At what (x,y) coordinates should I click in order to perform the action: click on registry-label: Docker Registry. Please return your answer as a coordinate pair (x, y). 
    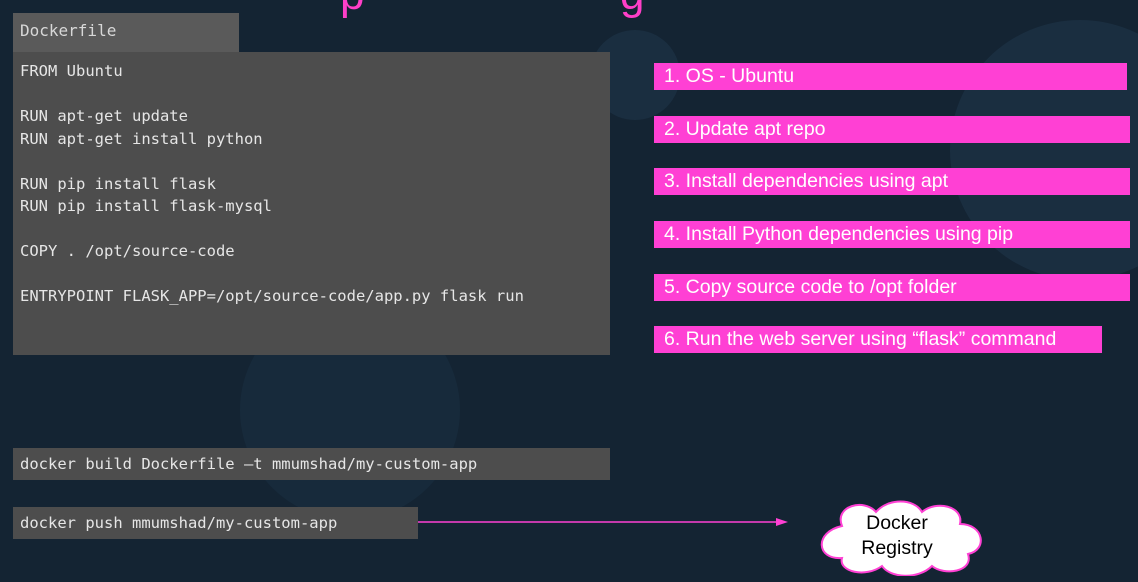
    Looking at the image, I should click on (897, 536).